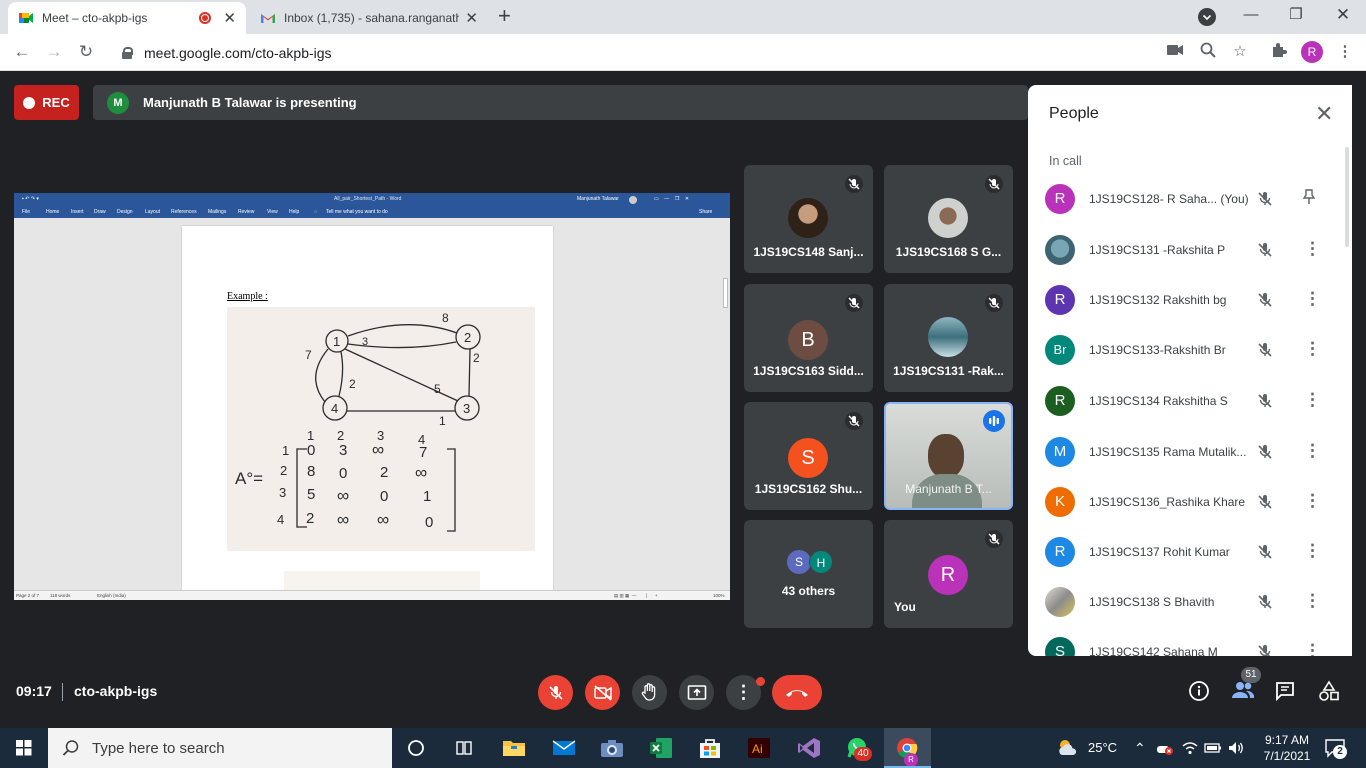 This screenshot has width=1366, height=768. What do you see at coordinates (759, 748) in the screenshot?
I see `illustrator-icon: Ai` at bounding box center [759, 748].